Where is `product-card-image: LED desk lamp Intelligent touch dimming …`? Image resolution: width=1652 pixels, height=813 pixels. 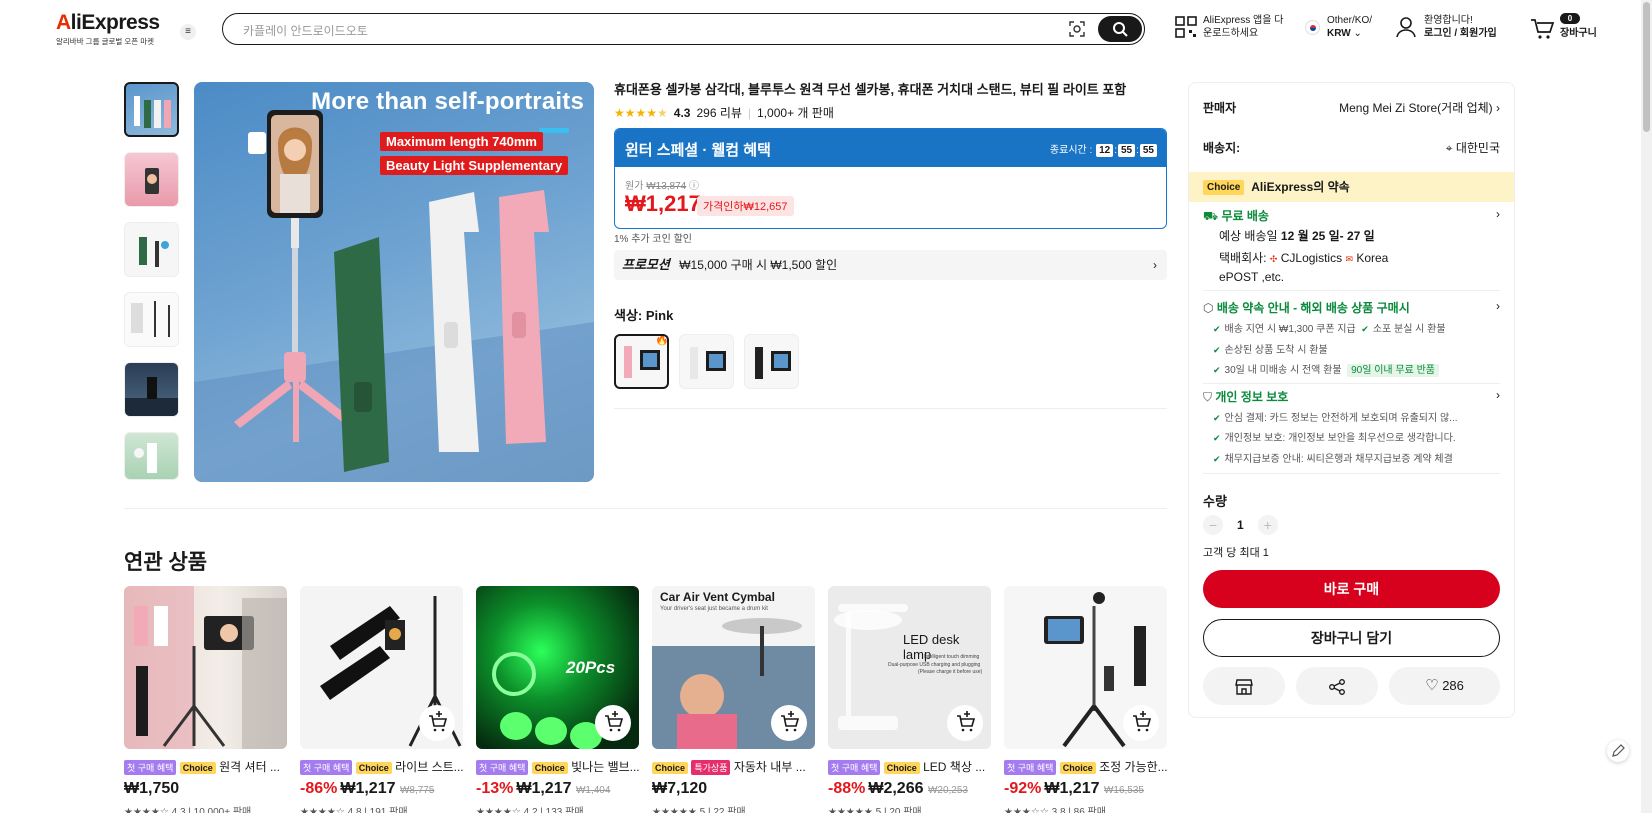 product-card-image: LED desk lamp Intelligent touch dimming … is located at coordinates (909, 667).